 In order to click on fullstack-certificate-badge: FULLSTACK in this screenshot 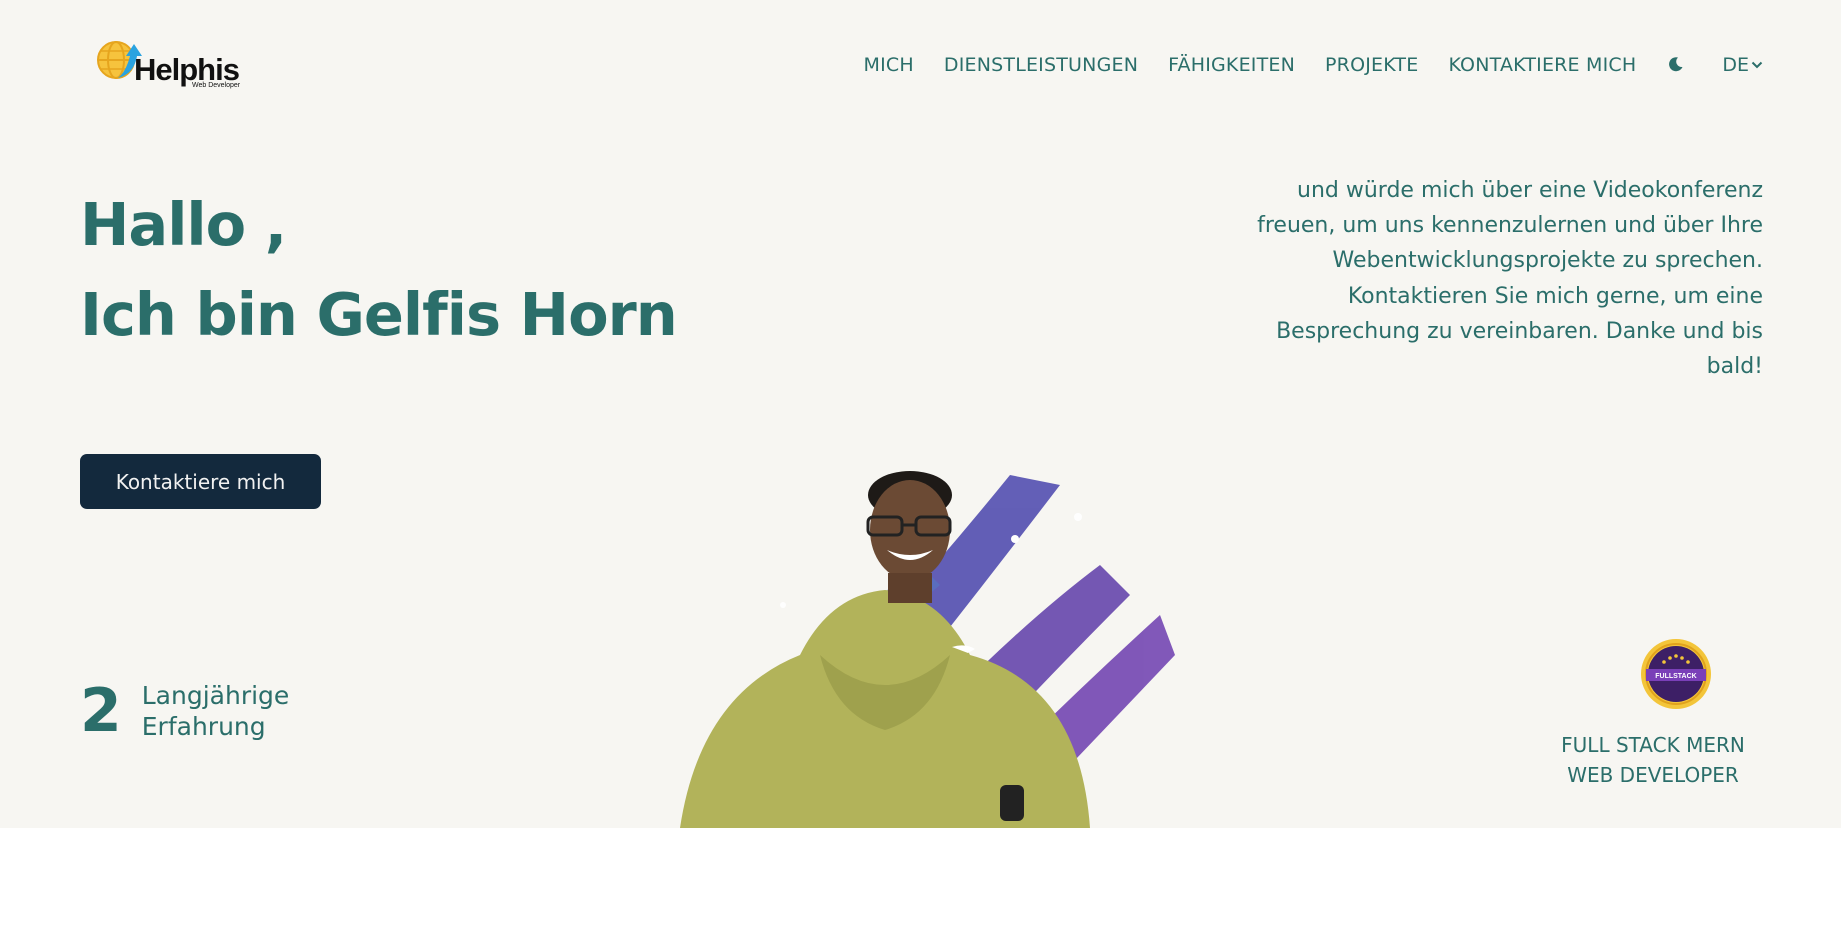, I will do `click(1676, 674)`.